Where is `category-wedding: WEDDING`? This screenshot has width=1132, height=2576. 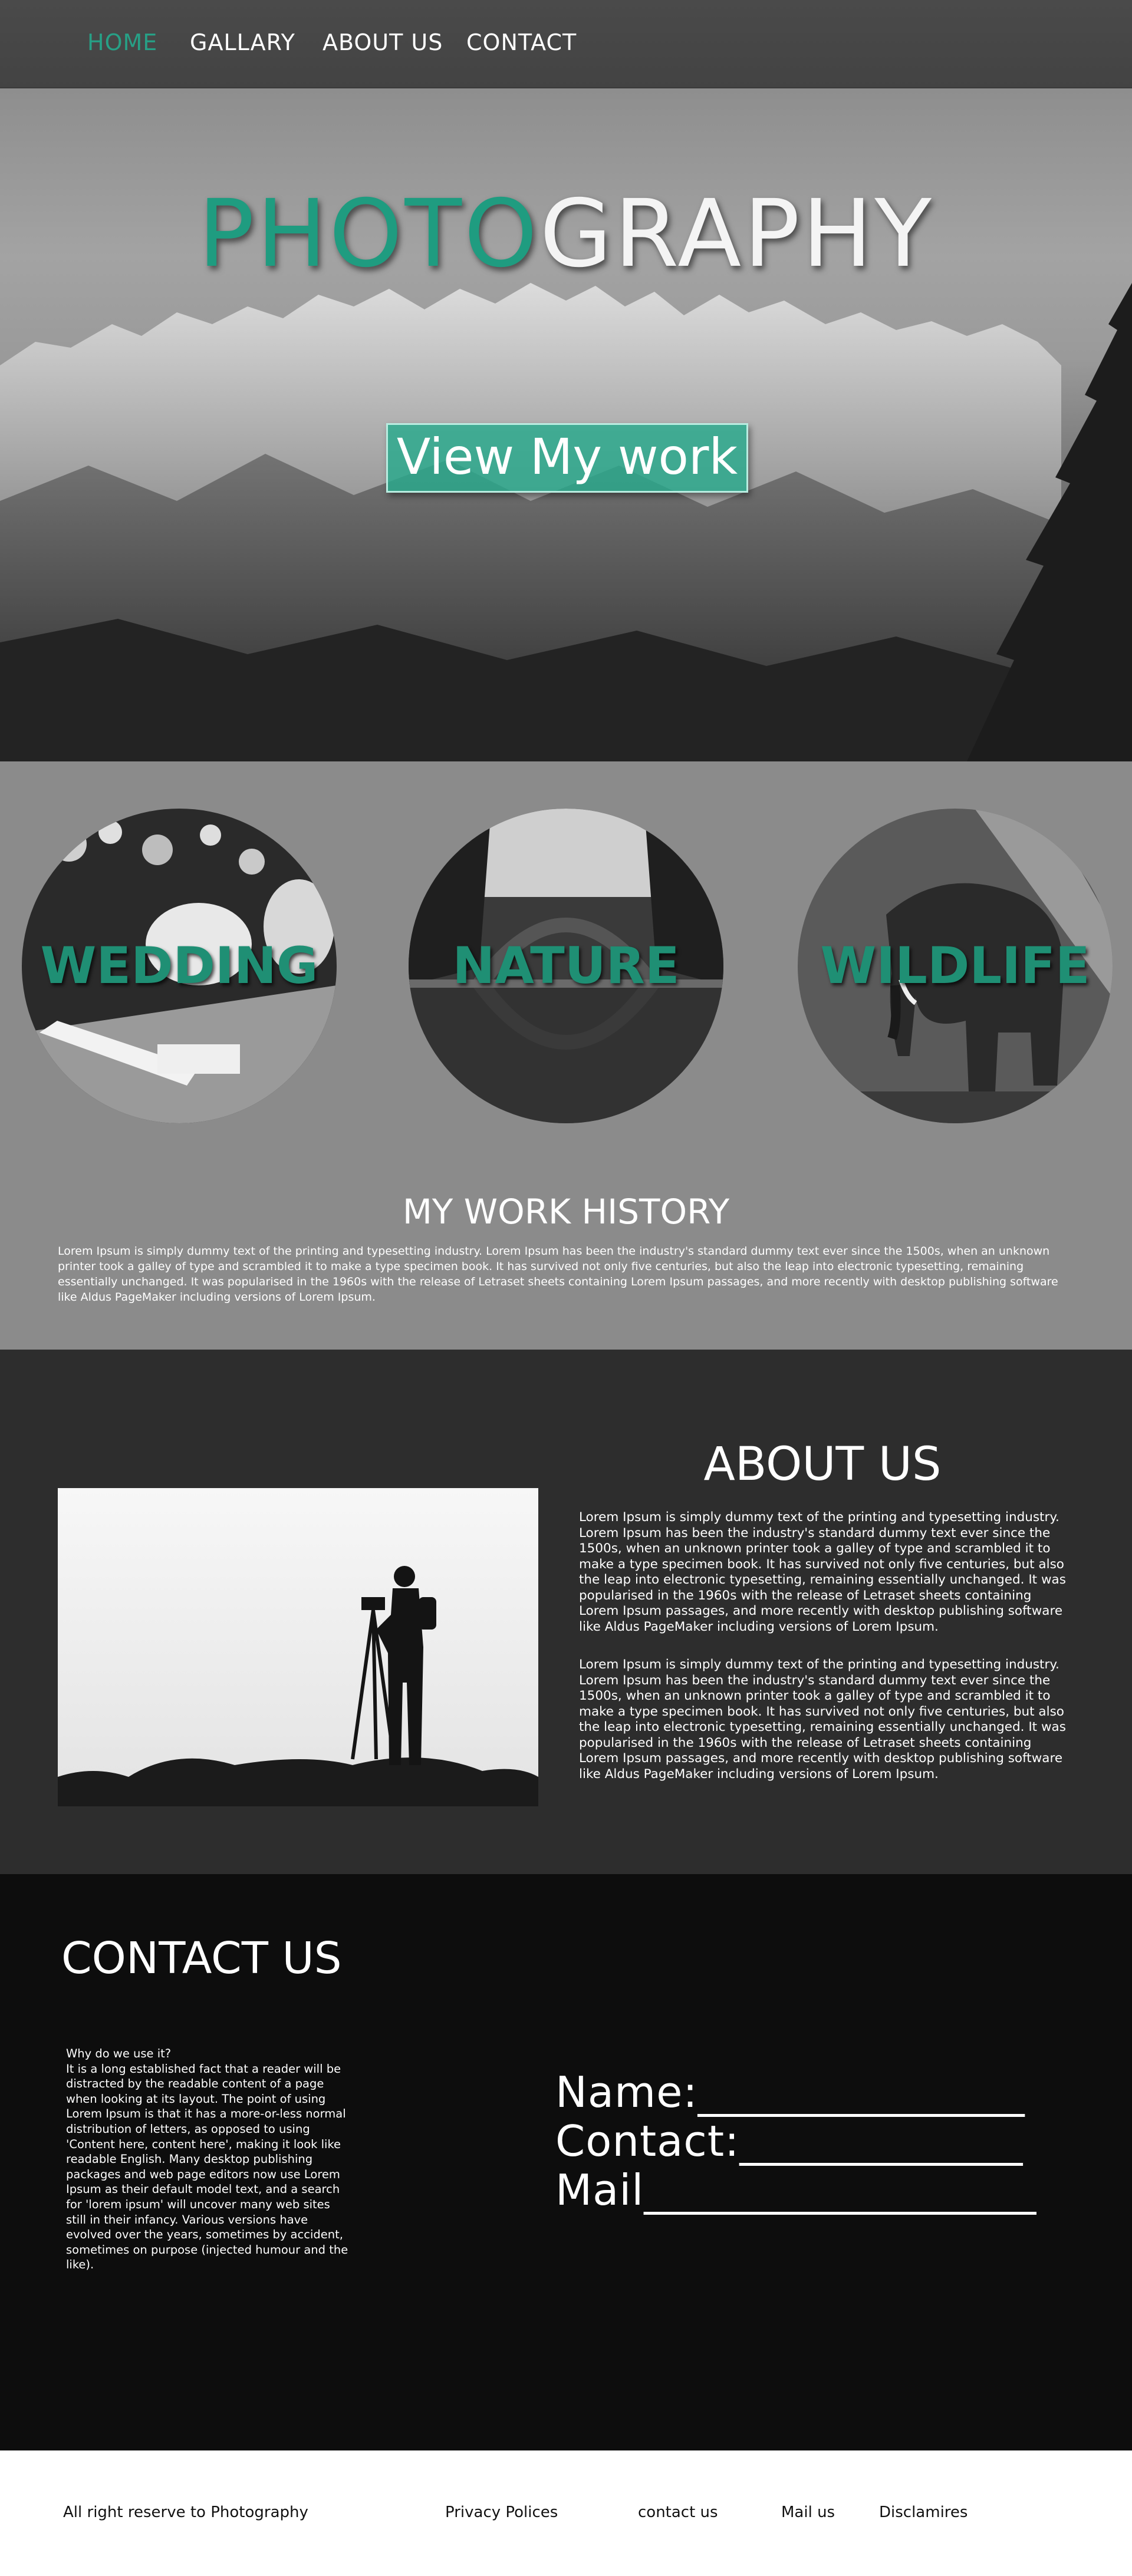 category-wedding: WEDDING is located at coordinates (179, 966).